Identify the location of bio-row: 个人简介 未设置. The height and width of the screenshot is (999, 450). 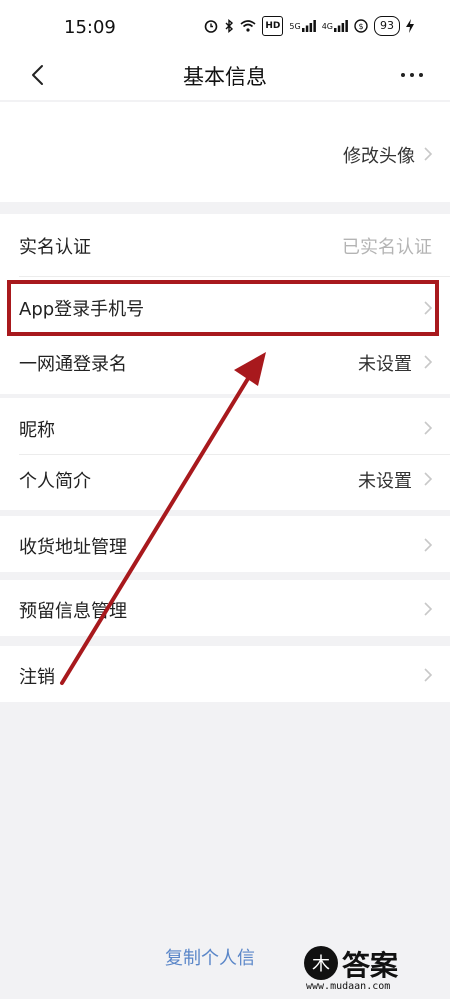
(225, 482).